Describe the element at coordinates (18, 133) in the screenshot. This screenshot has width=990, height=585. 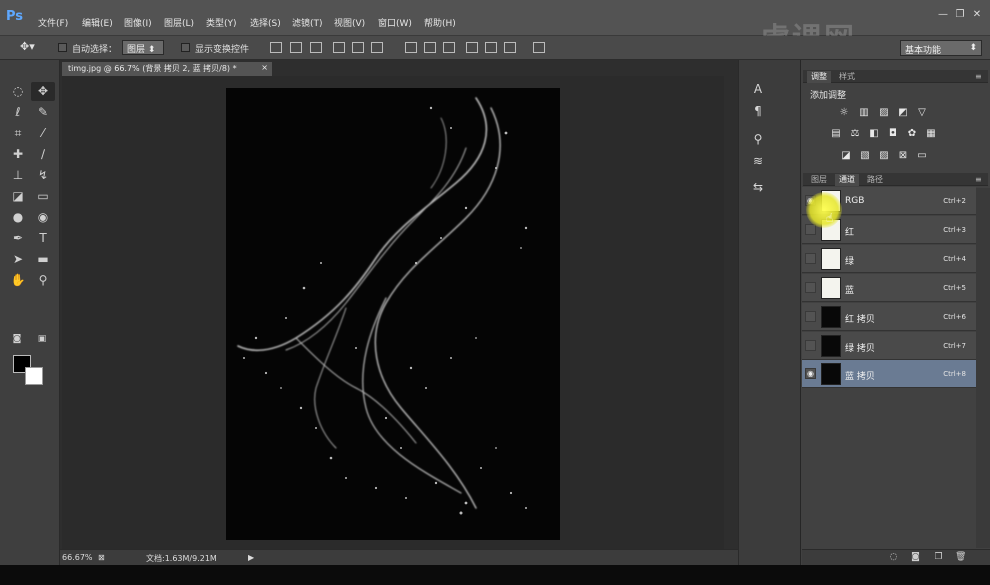
I see `crop-tool-icon: ⌗` at that location.